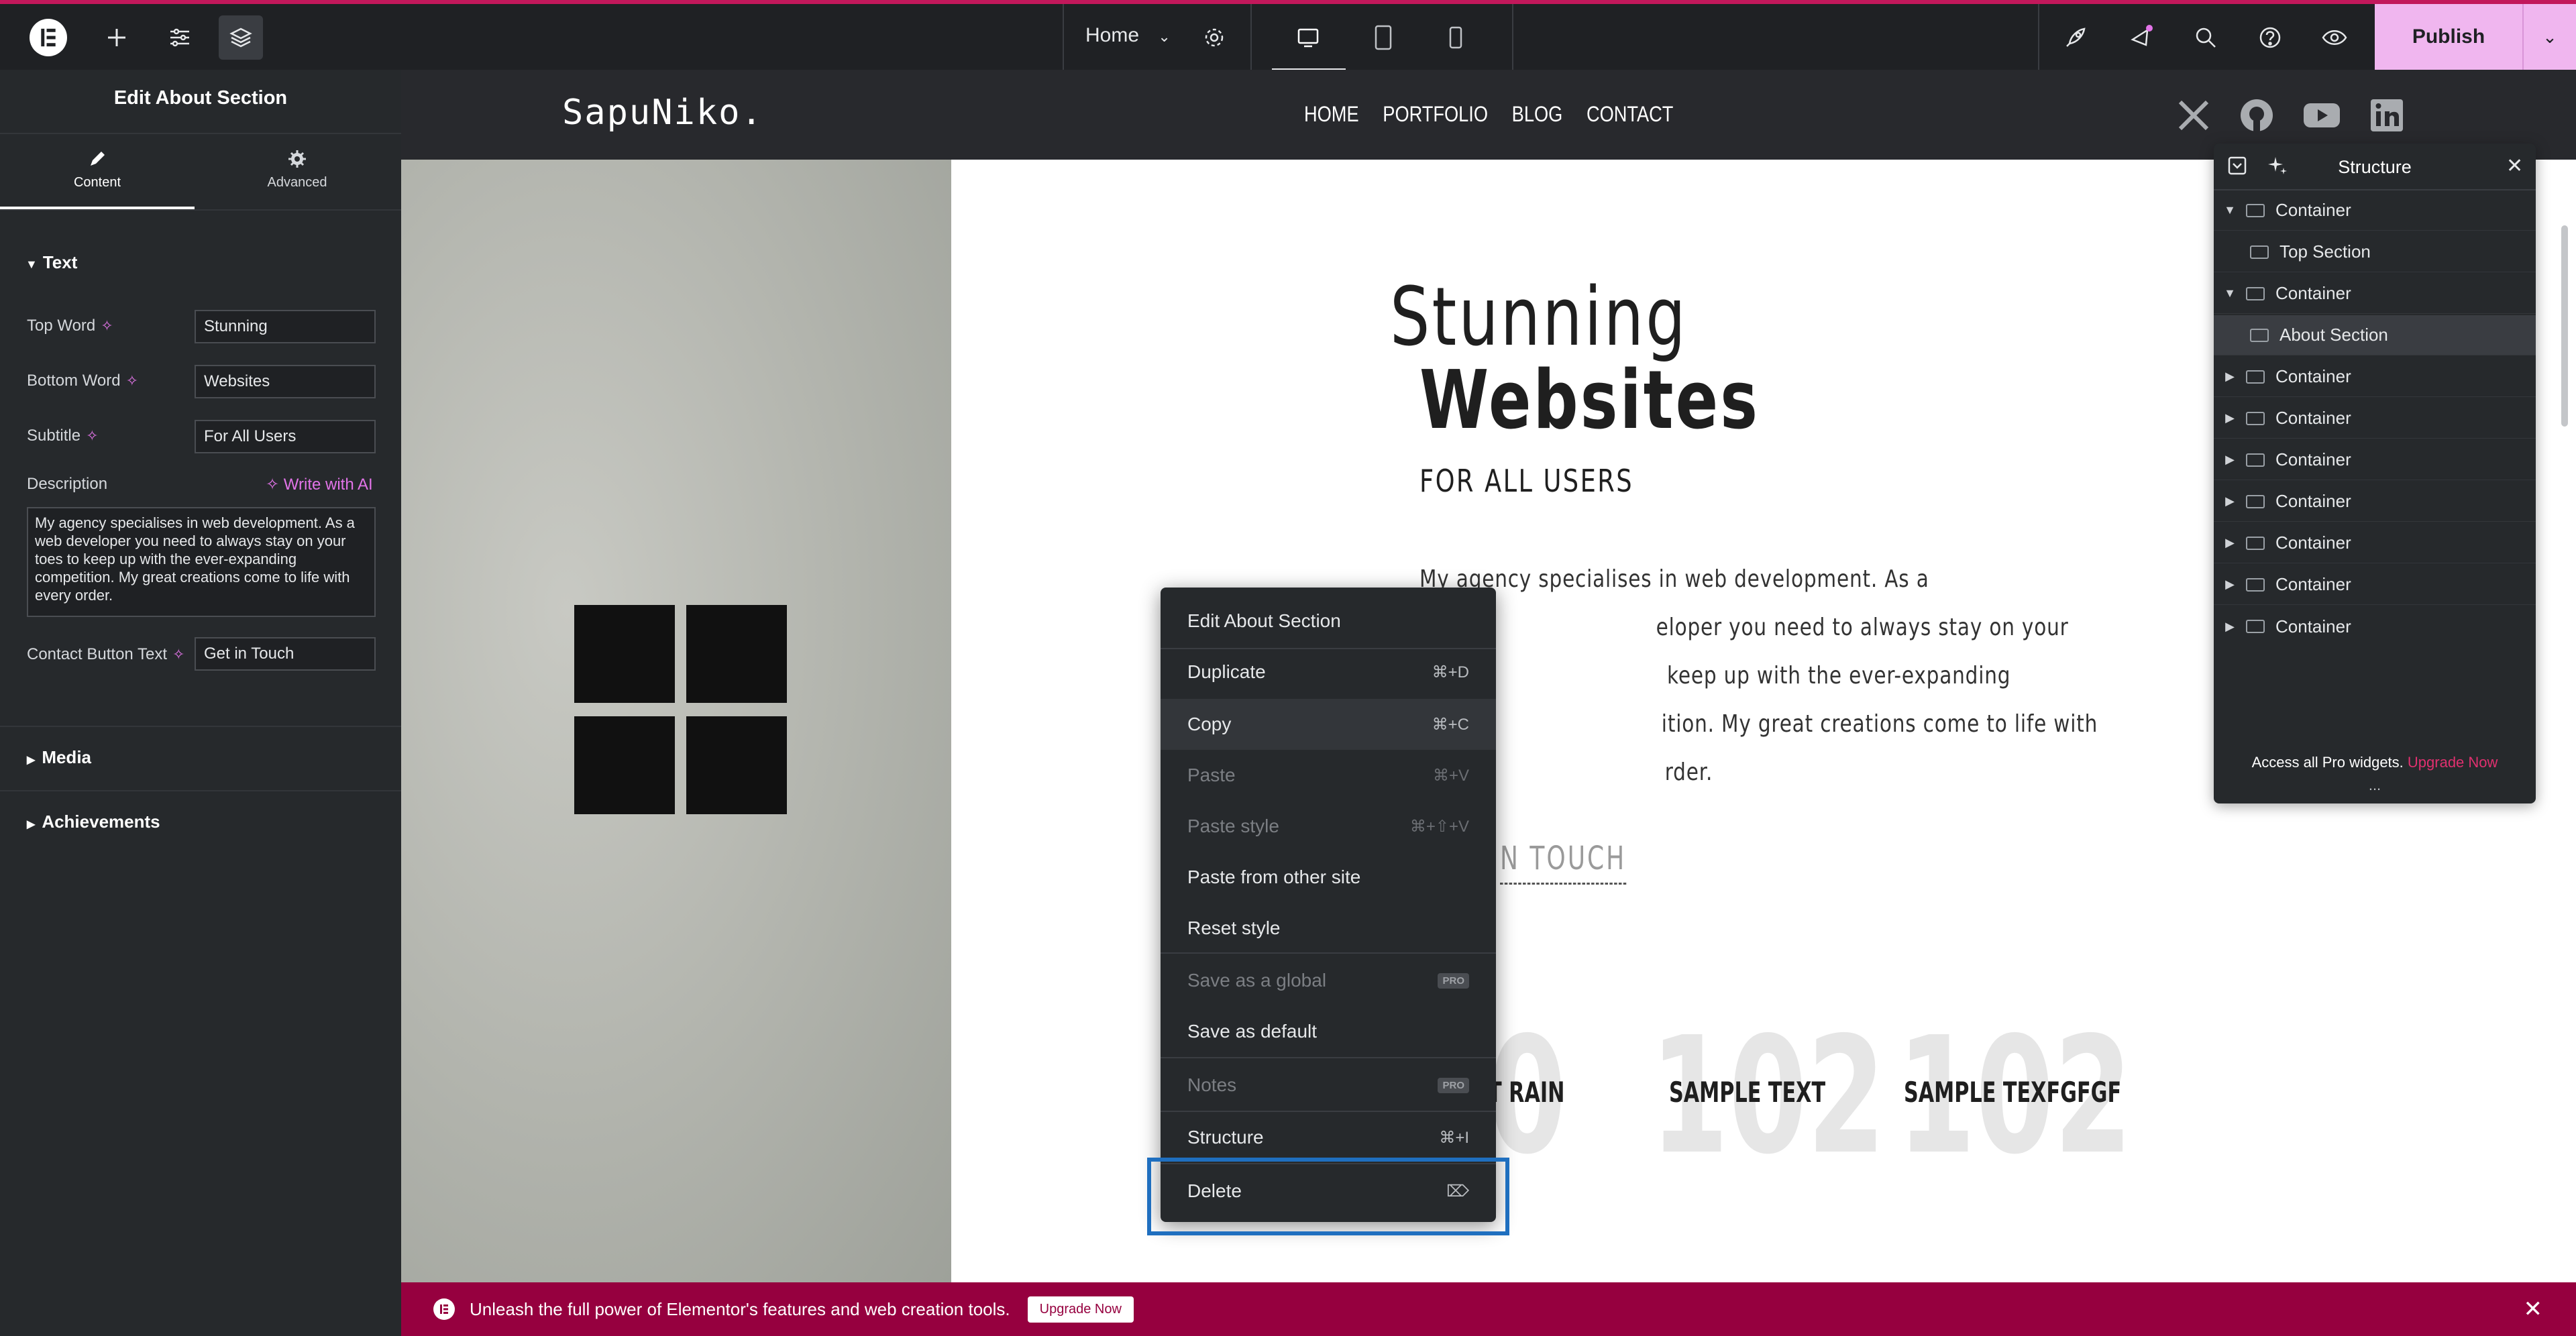 The width and height of the screenshot is (2576, 1336). Describe the element at coordinates (624, 765) in the screenshot. I see `window-pane` at that location.